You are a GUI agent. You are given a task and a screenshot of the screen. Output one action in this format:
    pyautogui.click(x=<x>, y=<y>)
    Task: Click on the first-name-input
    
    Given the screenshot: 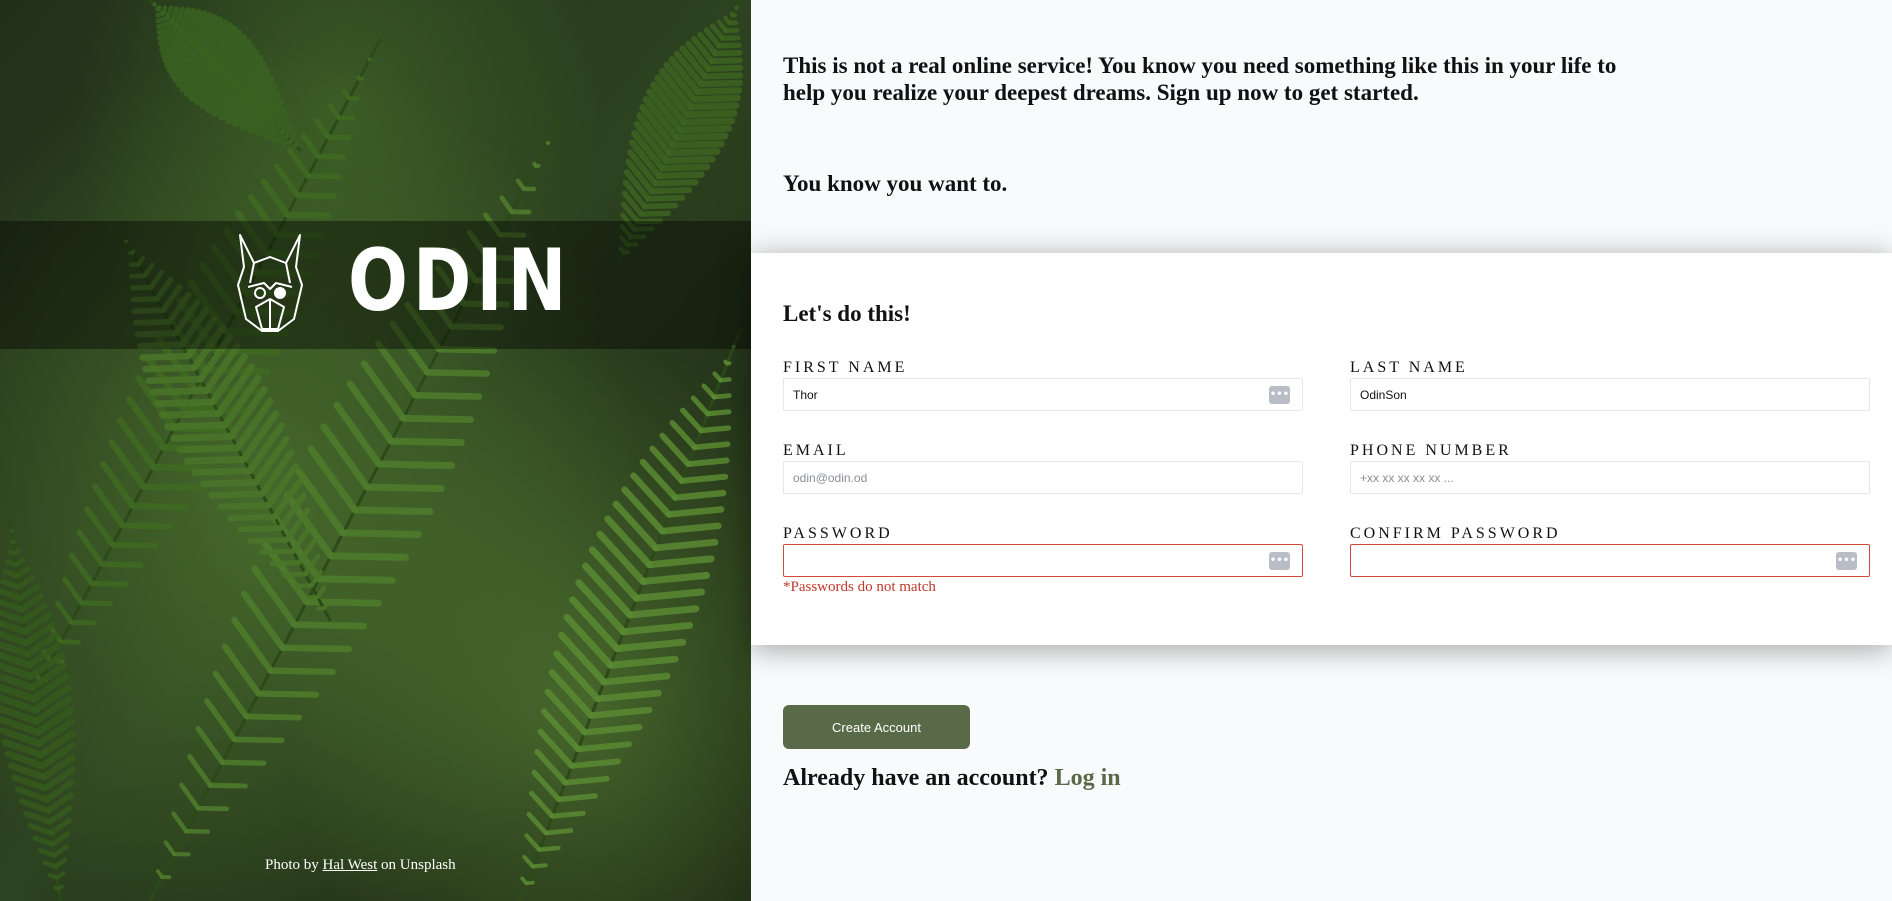 What is the action you would take?
    pyautogui.click(x=1043, y=394)
    